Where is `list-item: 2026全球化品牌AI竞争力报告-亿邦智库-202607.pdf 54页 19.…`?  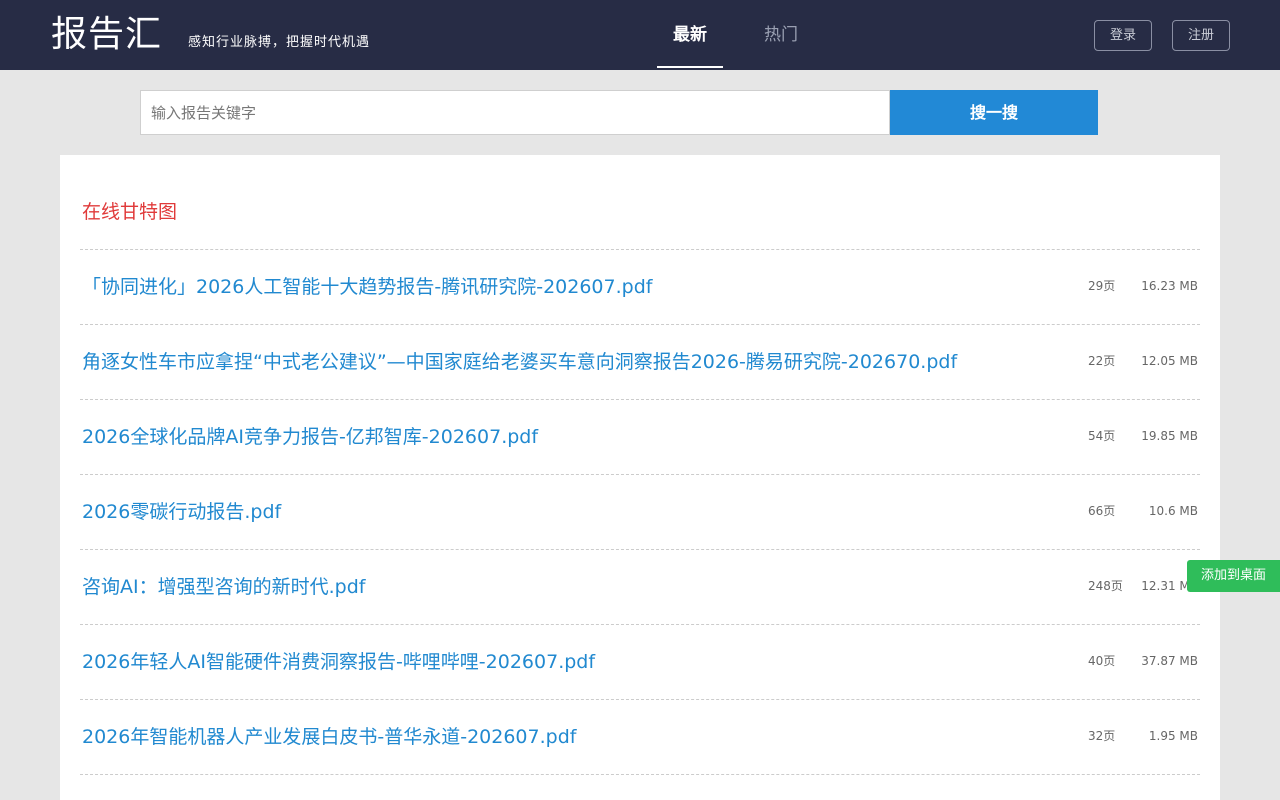
list-item: 2026全球化品牌AI竞争力报告-亿邦智库-202607.pdf 54页 19.… is located at coordinates (640, 437).